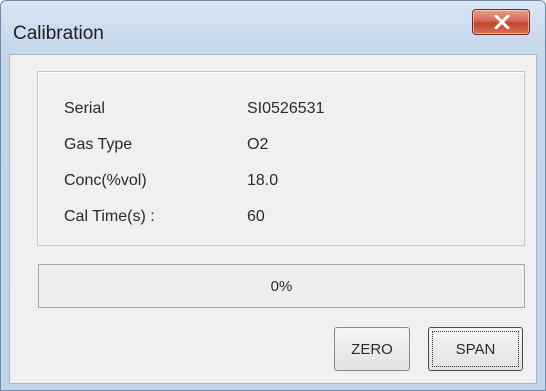 Image resolution: width=546 pixels, height=391 pixels. I want to click on concentration-value: 18.0, so click(263, 180).